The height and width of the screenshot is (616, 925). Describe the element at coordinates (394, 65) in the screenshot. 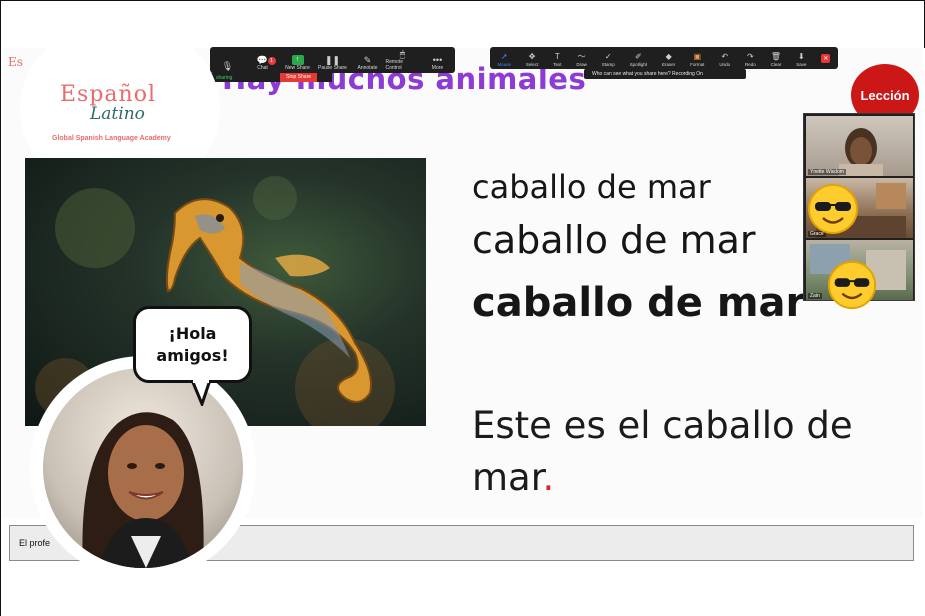

I see `remote-control-label: Remote Control` at that location.